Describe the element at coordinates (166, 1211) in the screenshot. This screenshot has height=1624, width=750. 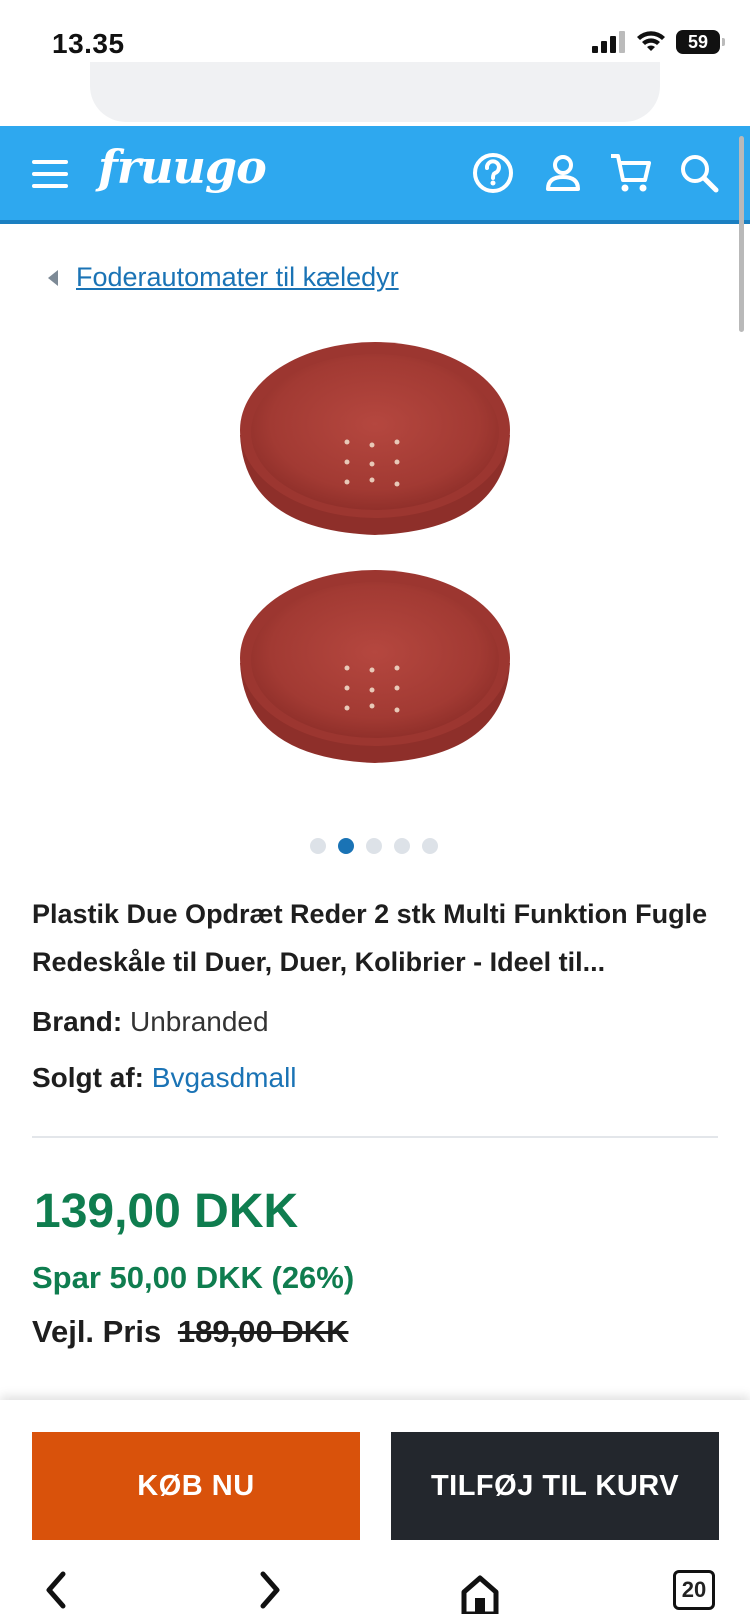
I see `price: 139,00 DKK` at that location.